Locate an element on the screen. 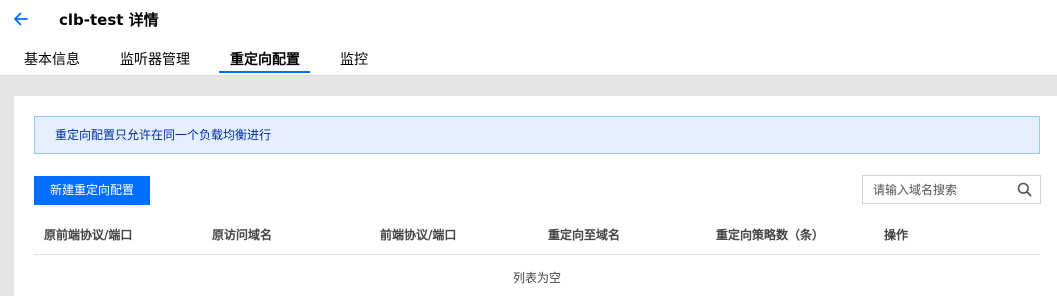  create-redirect-button: 新建重定向配置 is located at coordinates (92, 190).